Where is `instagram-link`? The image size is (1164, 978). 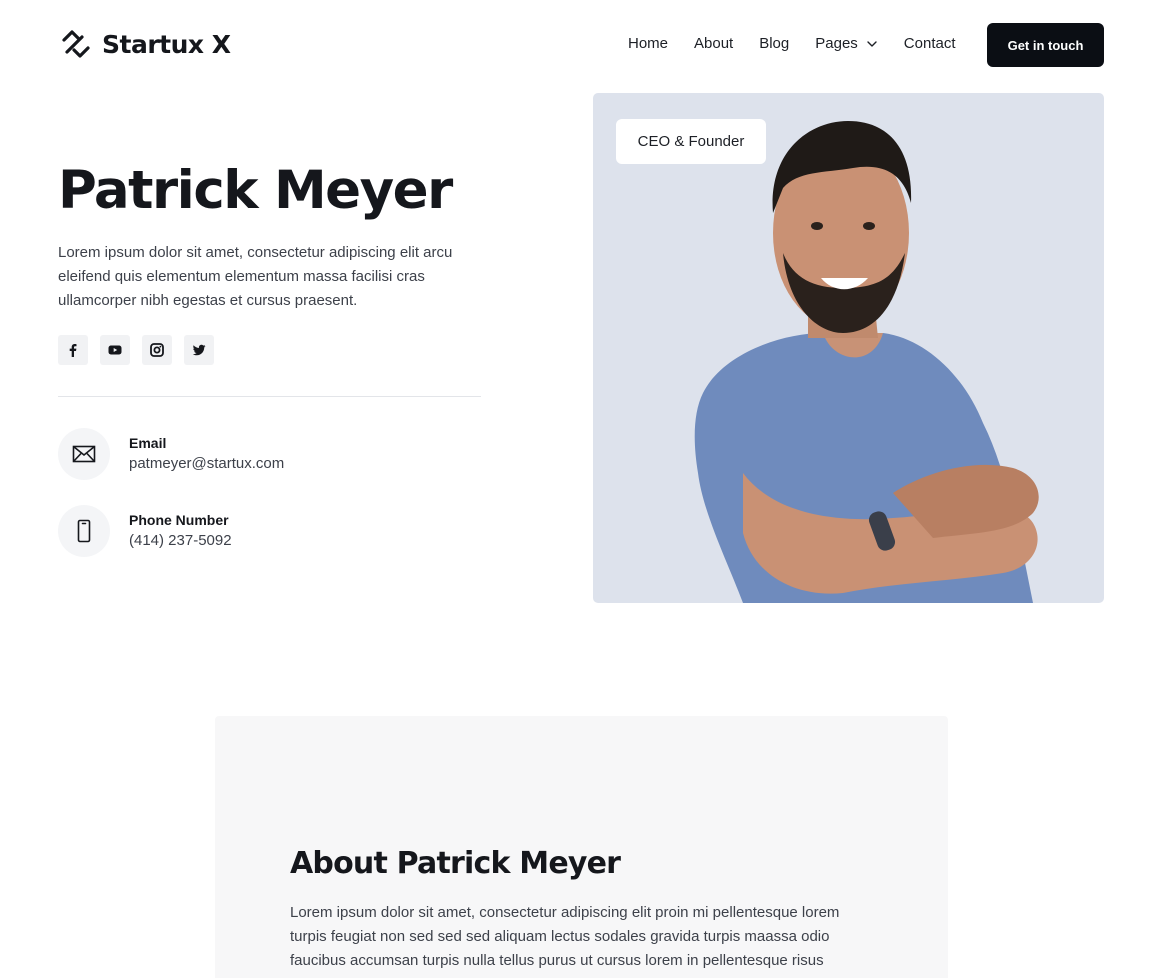 instagram-link is located at coordinates (157, 350).